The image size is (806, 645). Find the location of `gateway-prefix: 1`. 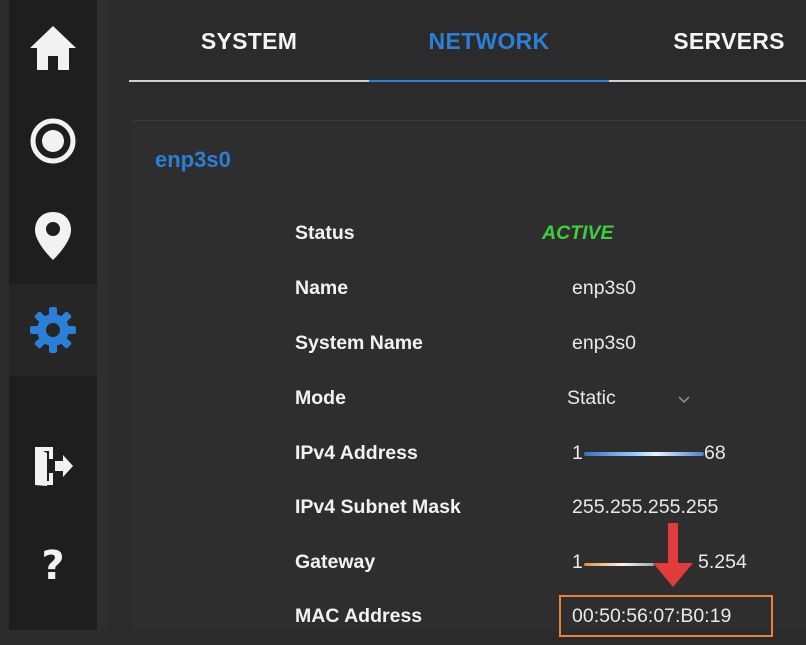

gateway-prefix: 1 is located at coordinates (577, 562).